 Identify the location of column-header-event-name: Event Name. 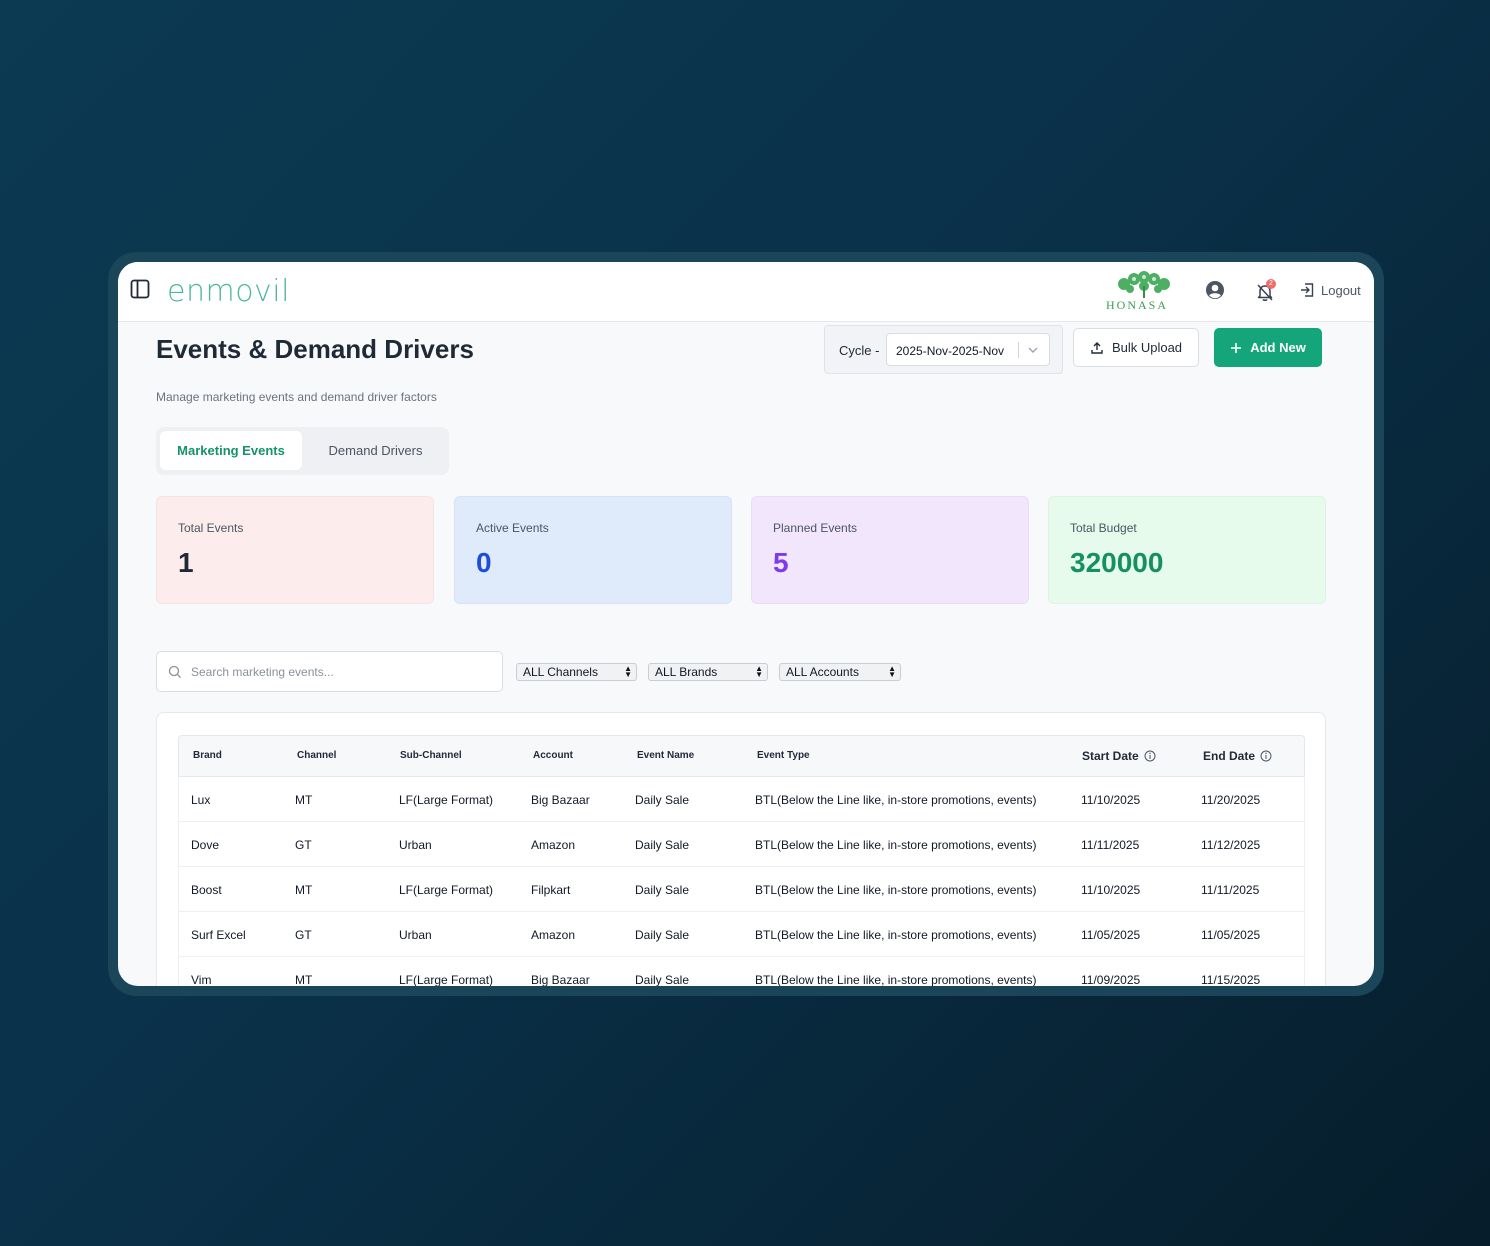
(665, 755).